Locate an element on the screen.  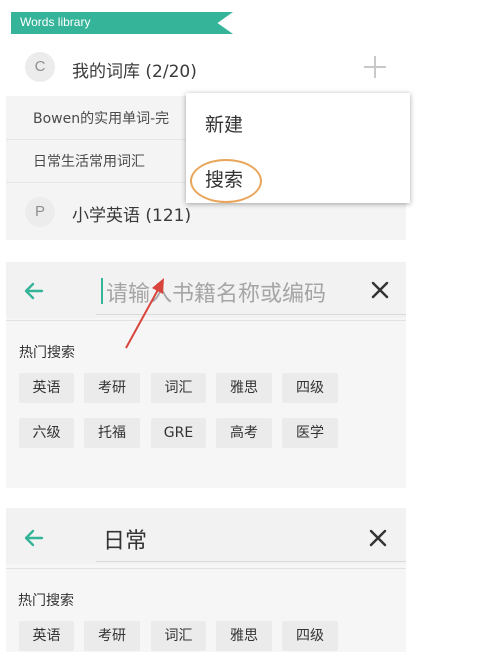
primary-english-title: 小学英语 (121) is located at coordinates (131, 213).